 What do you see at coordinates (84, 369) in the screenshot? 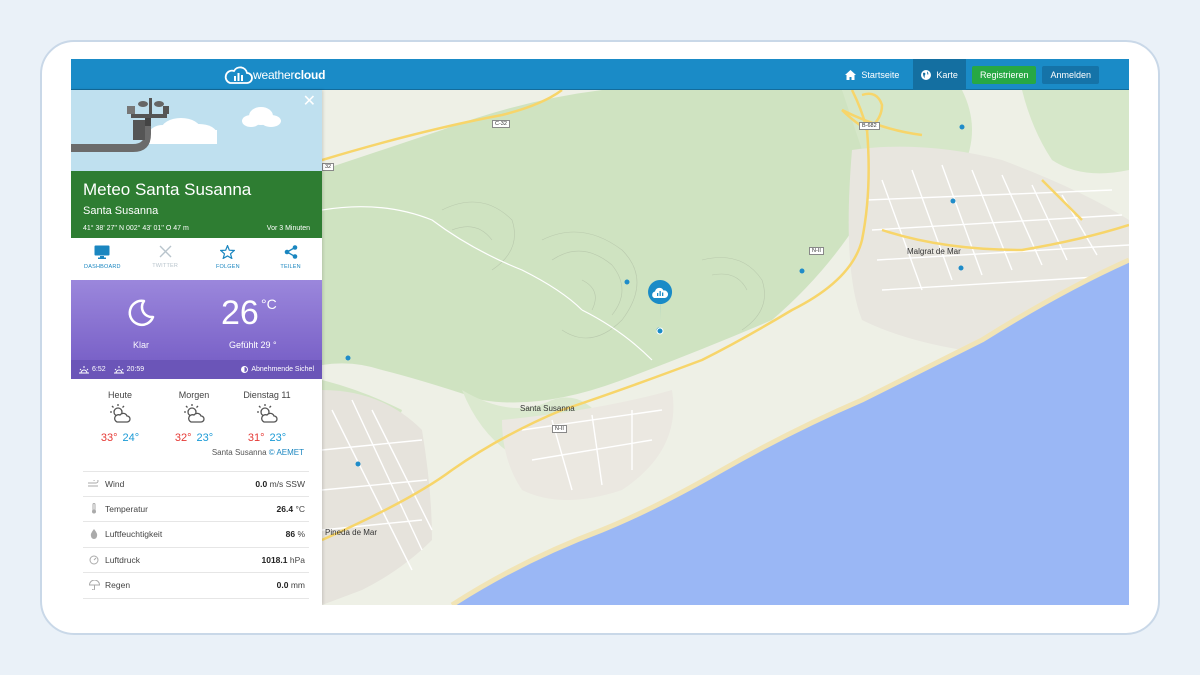
I see `sunrise-icon` at bounding box center [84, 369].